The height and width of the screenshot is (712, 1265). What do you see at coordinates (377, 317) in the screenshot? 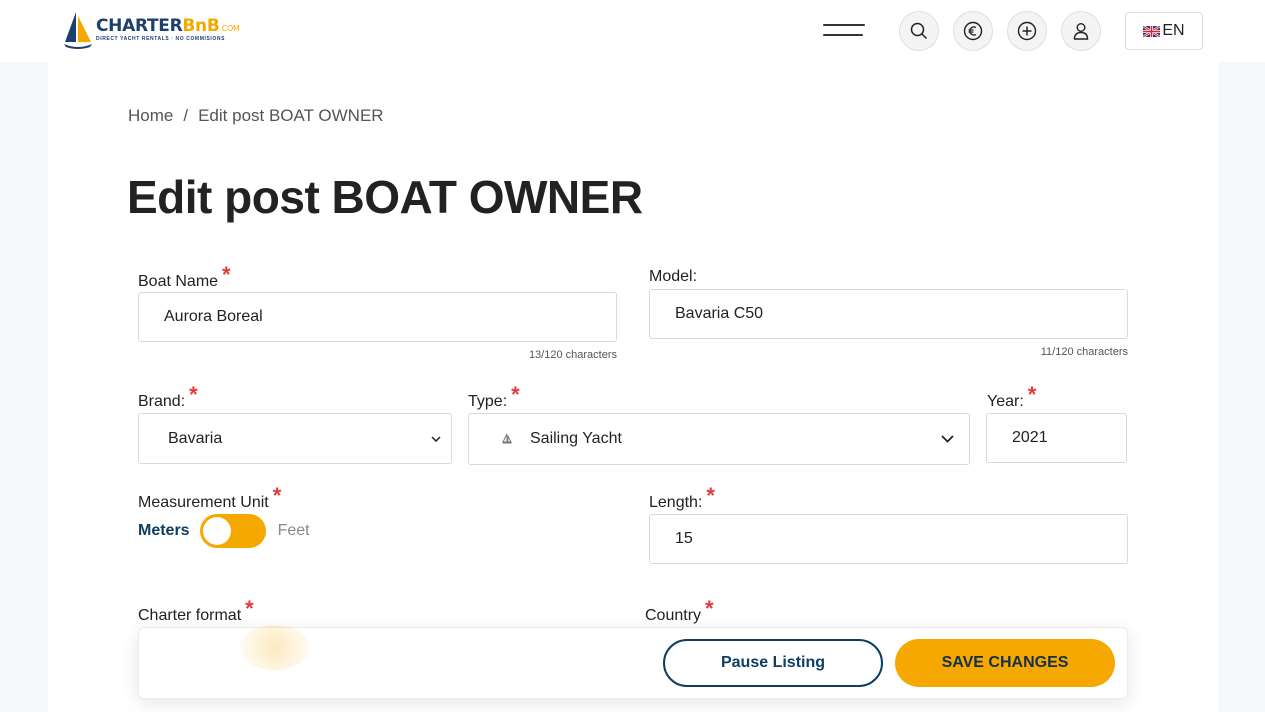
I see `boat-name-input: Aurora Boreal` at bounding box center [377, 317].